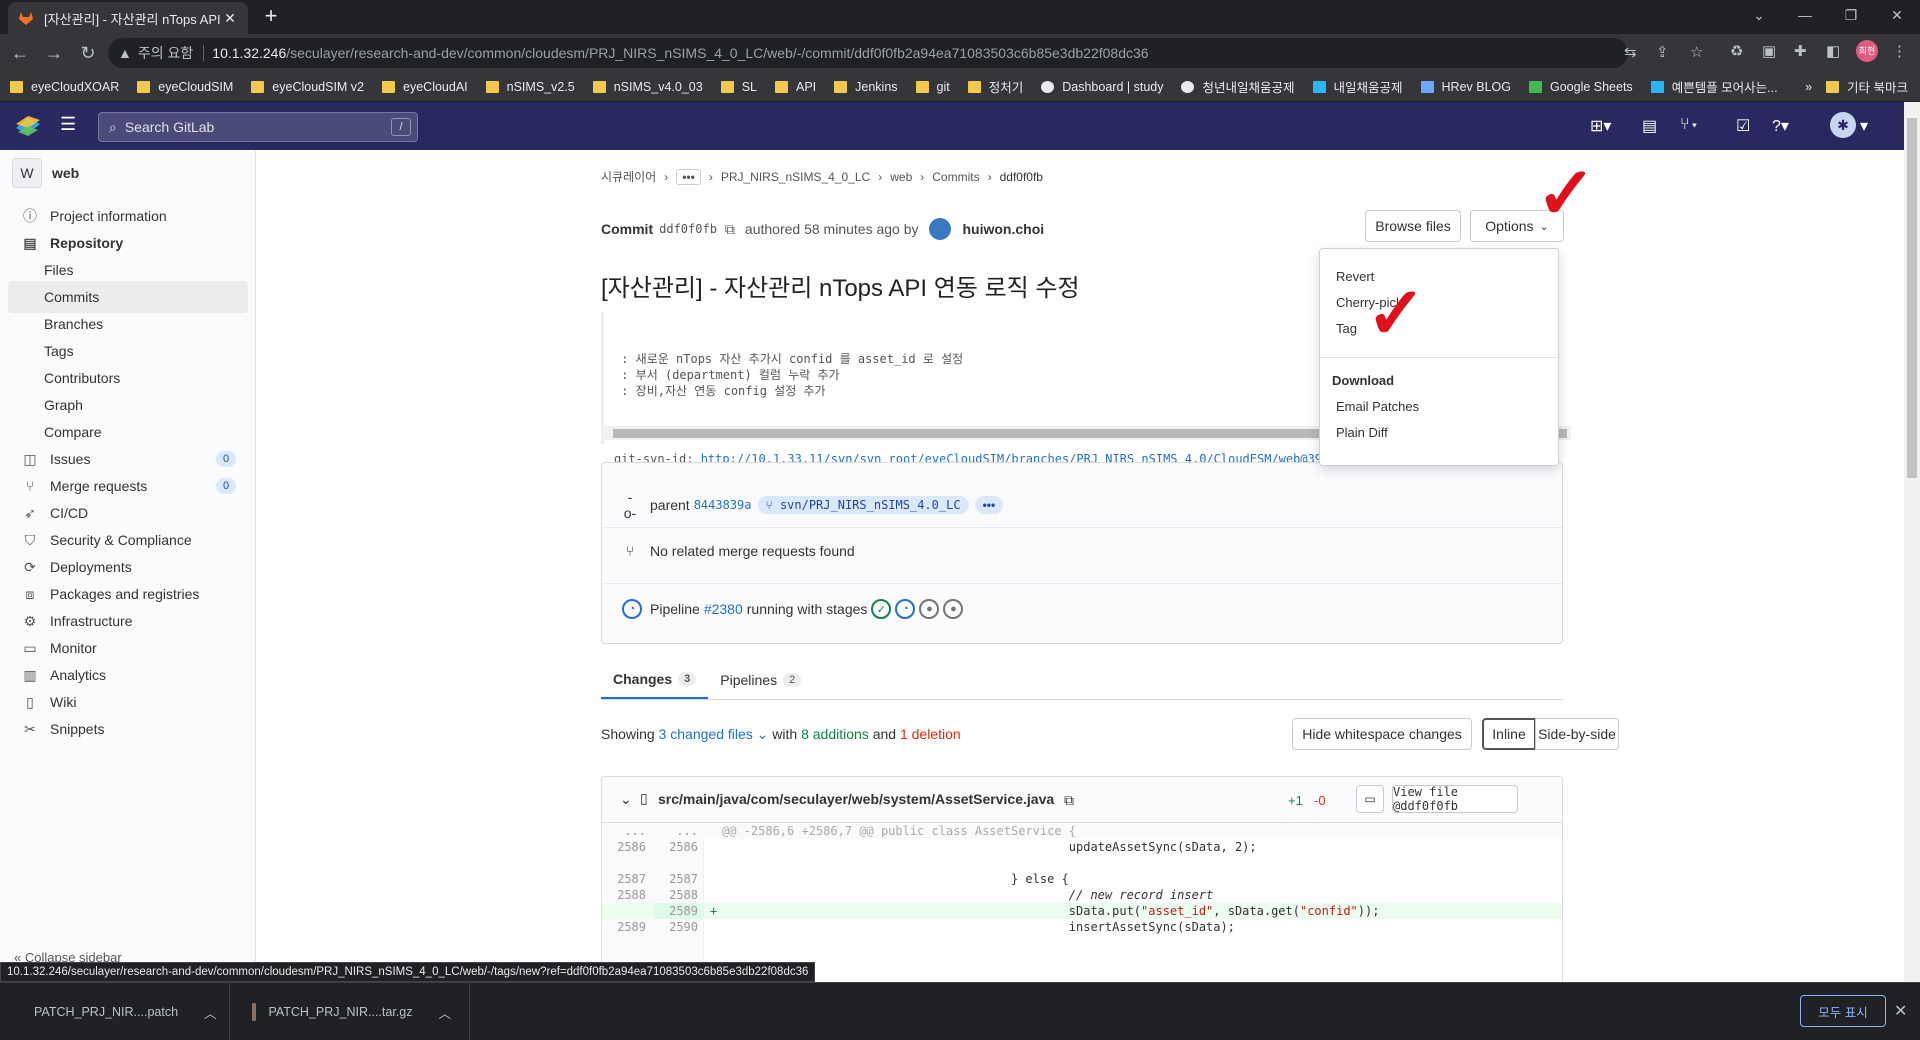 The height and width of the screenshot is (1040, 1920). I want to click on tab-search-icon: ⌄, so click(1759, 15).